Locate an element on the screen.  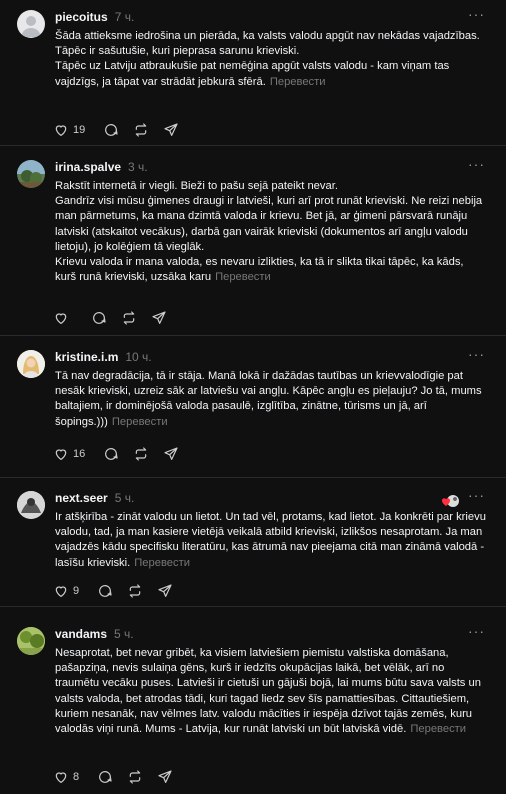
post-header: vandams 5 ч. is located at coordinates (94, 636).